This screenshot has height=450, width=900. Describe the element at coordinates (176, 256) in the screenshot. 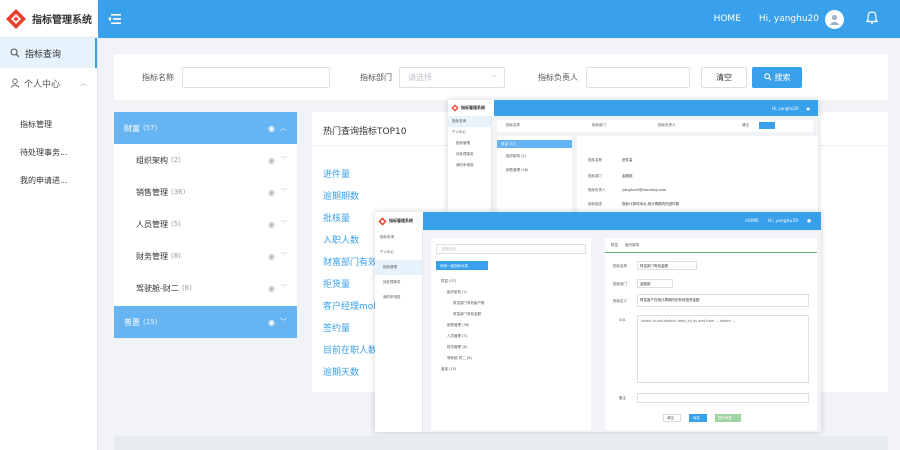

I see `tree-node-count: (8)` at that location.